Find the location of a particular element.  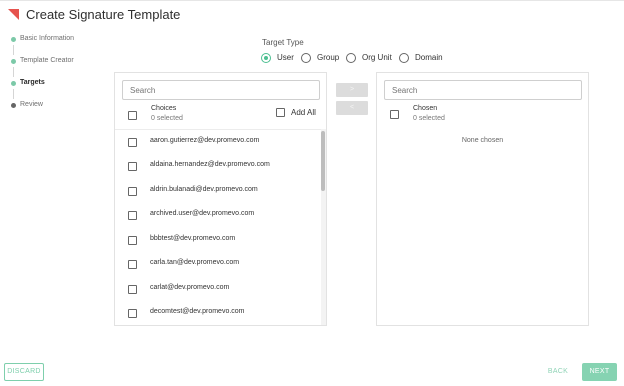

choices-selected-count: 0 selected is located at coordinates (167, 118).